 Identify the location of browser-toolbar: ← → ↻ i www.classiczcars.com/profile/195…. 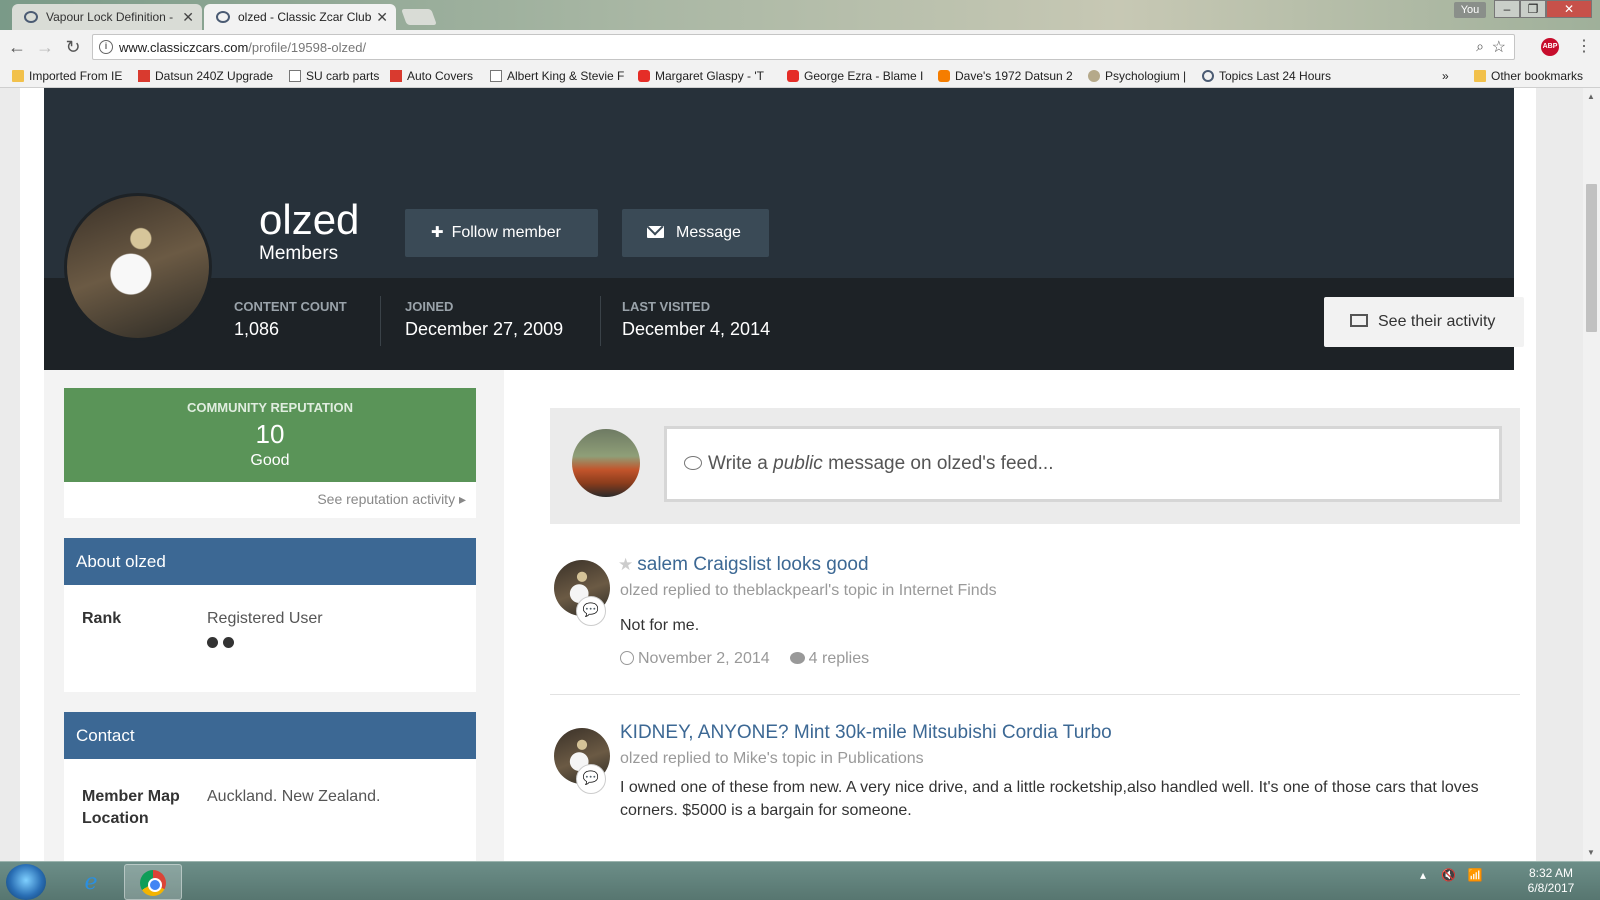
(800, 47).